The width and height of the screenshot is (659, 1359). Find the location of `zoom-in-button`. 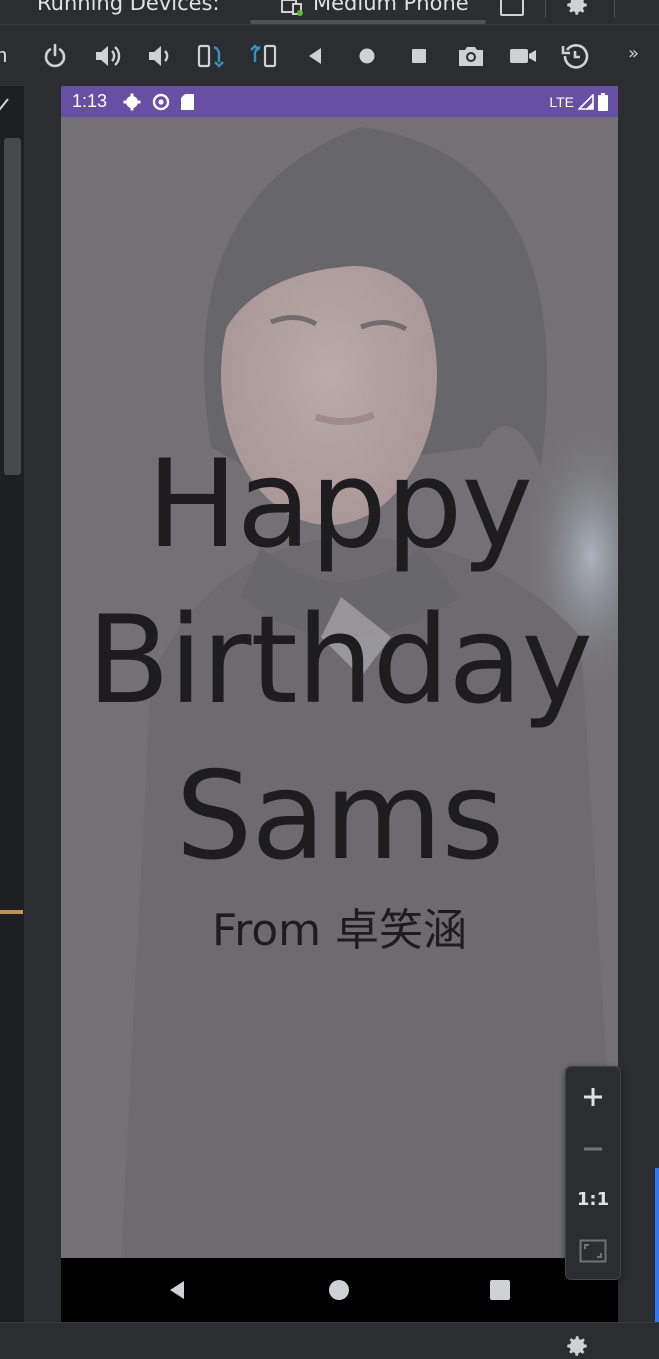

zoom-in-button is located at coordinates (593, 1097).